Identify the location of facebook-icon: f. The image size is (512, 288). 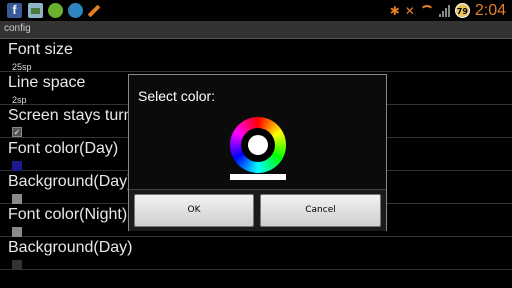
(14, 10).